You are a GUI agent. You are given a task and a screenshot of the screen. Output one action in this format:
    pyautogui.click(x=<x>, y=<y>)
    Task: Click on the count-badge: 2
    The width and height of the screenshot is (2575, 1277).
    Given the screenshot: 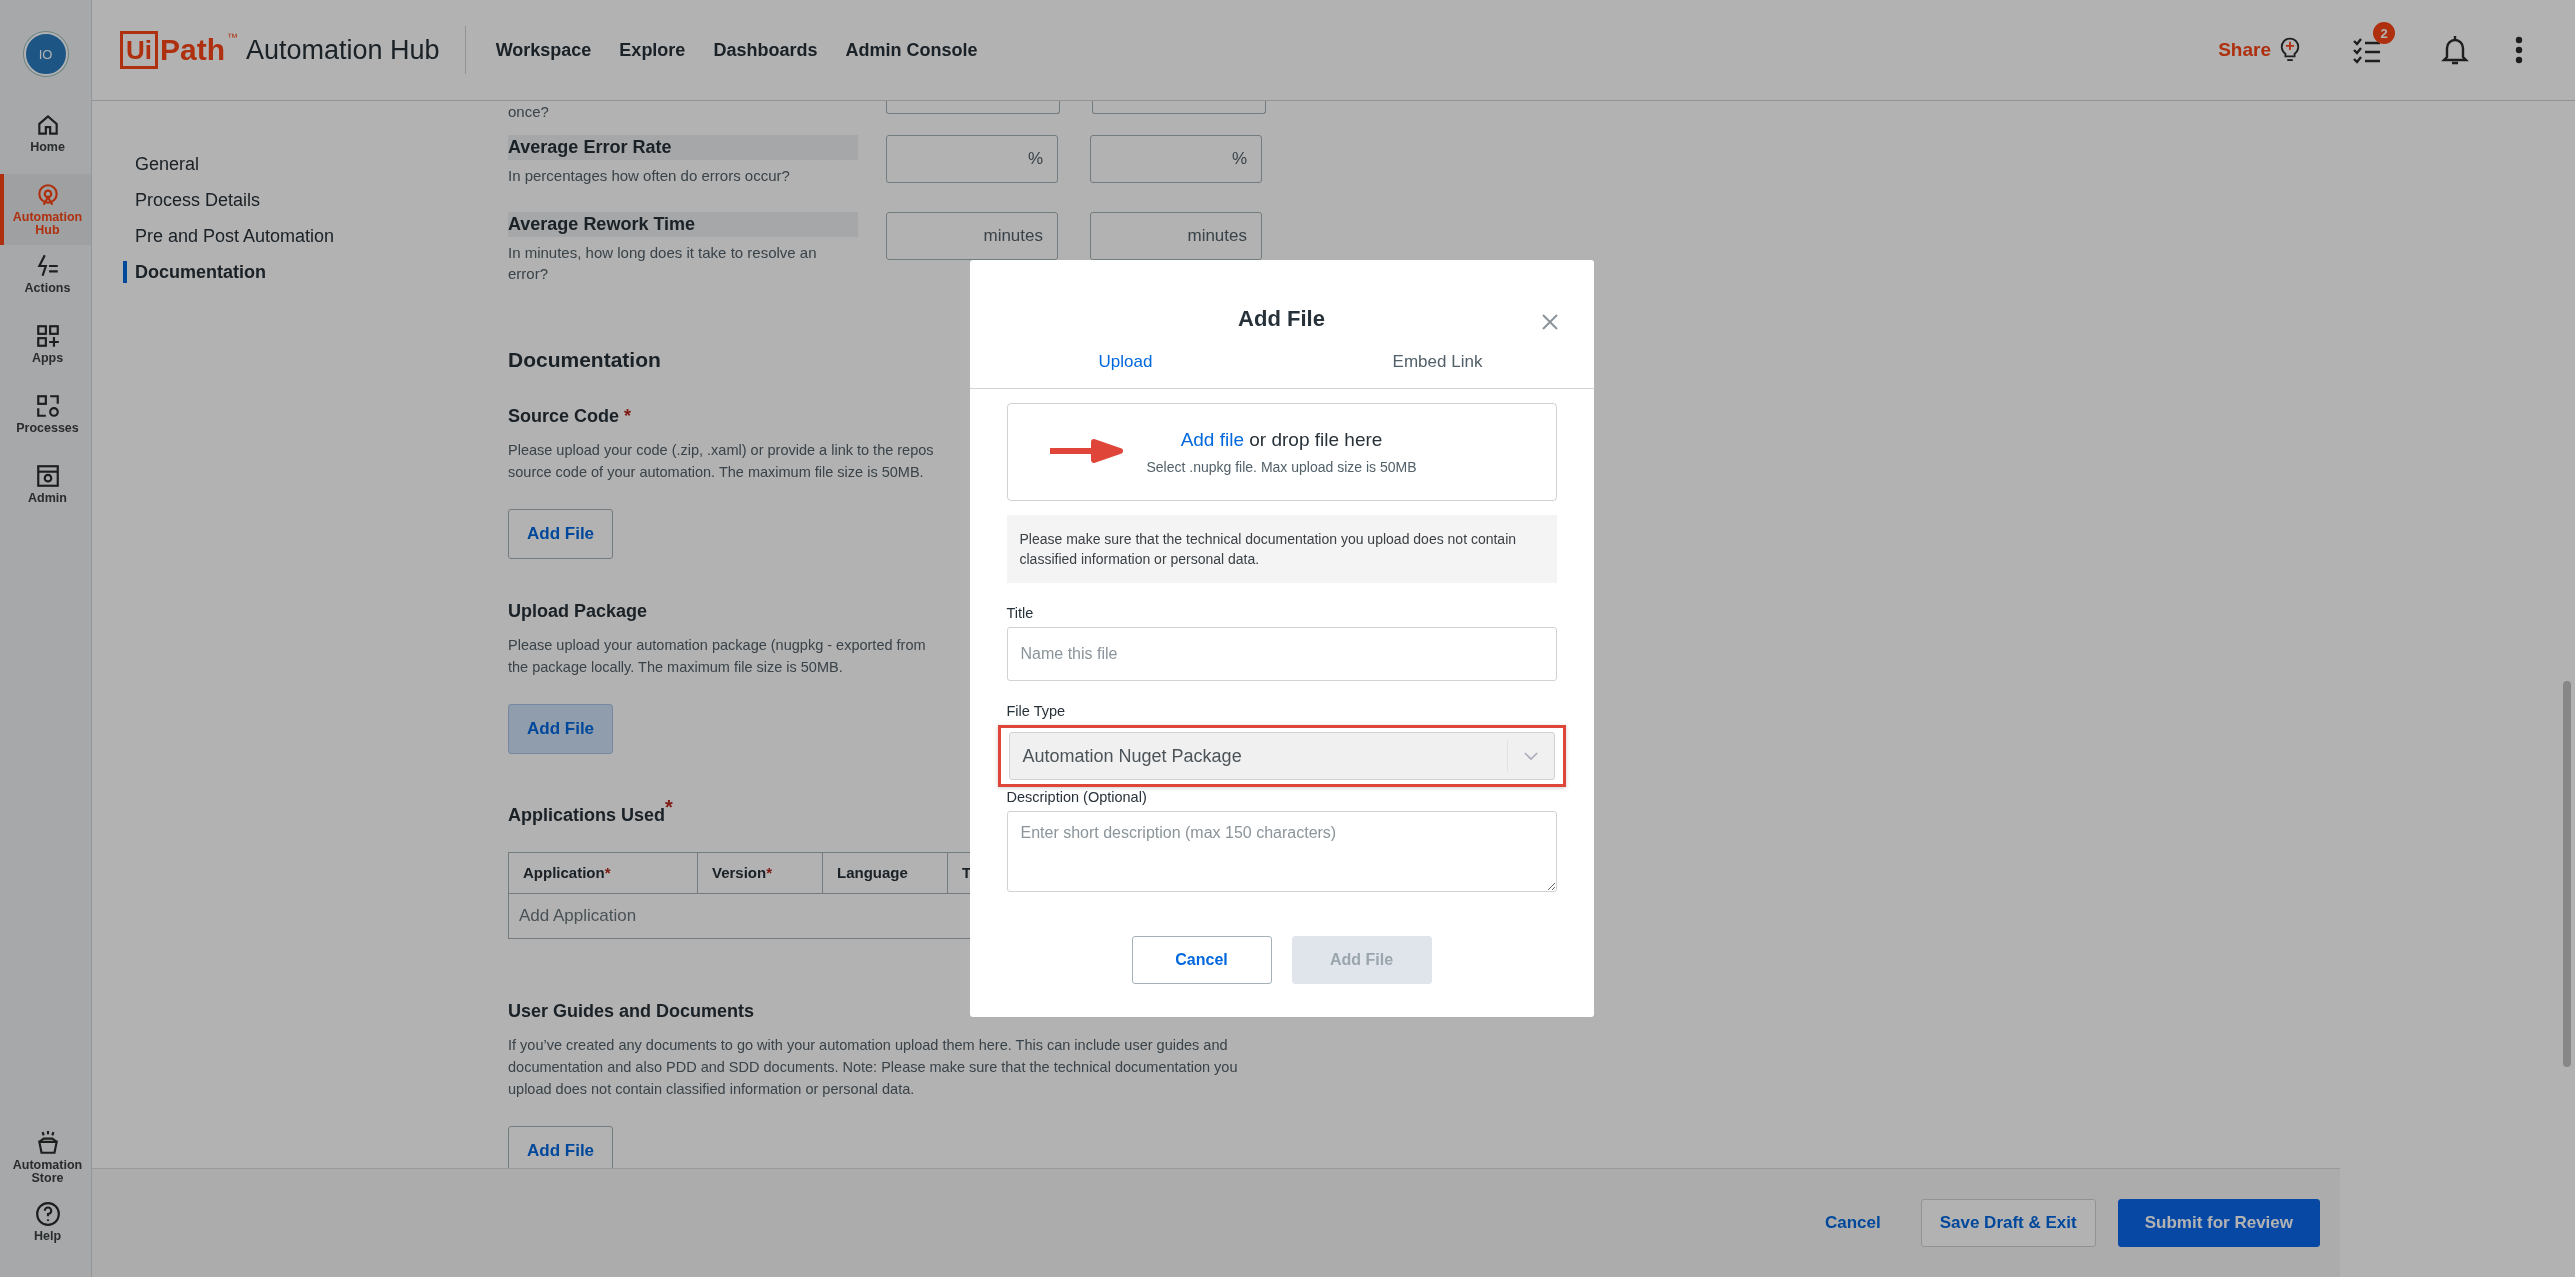 What is the action you would take?
    pyautogui.click(x=2384, y=33)
    